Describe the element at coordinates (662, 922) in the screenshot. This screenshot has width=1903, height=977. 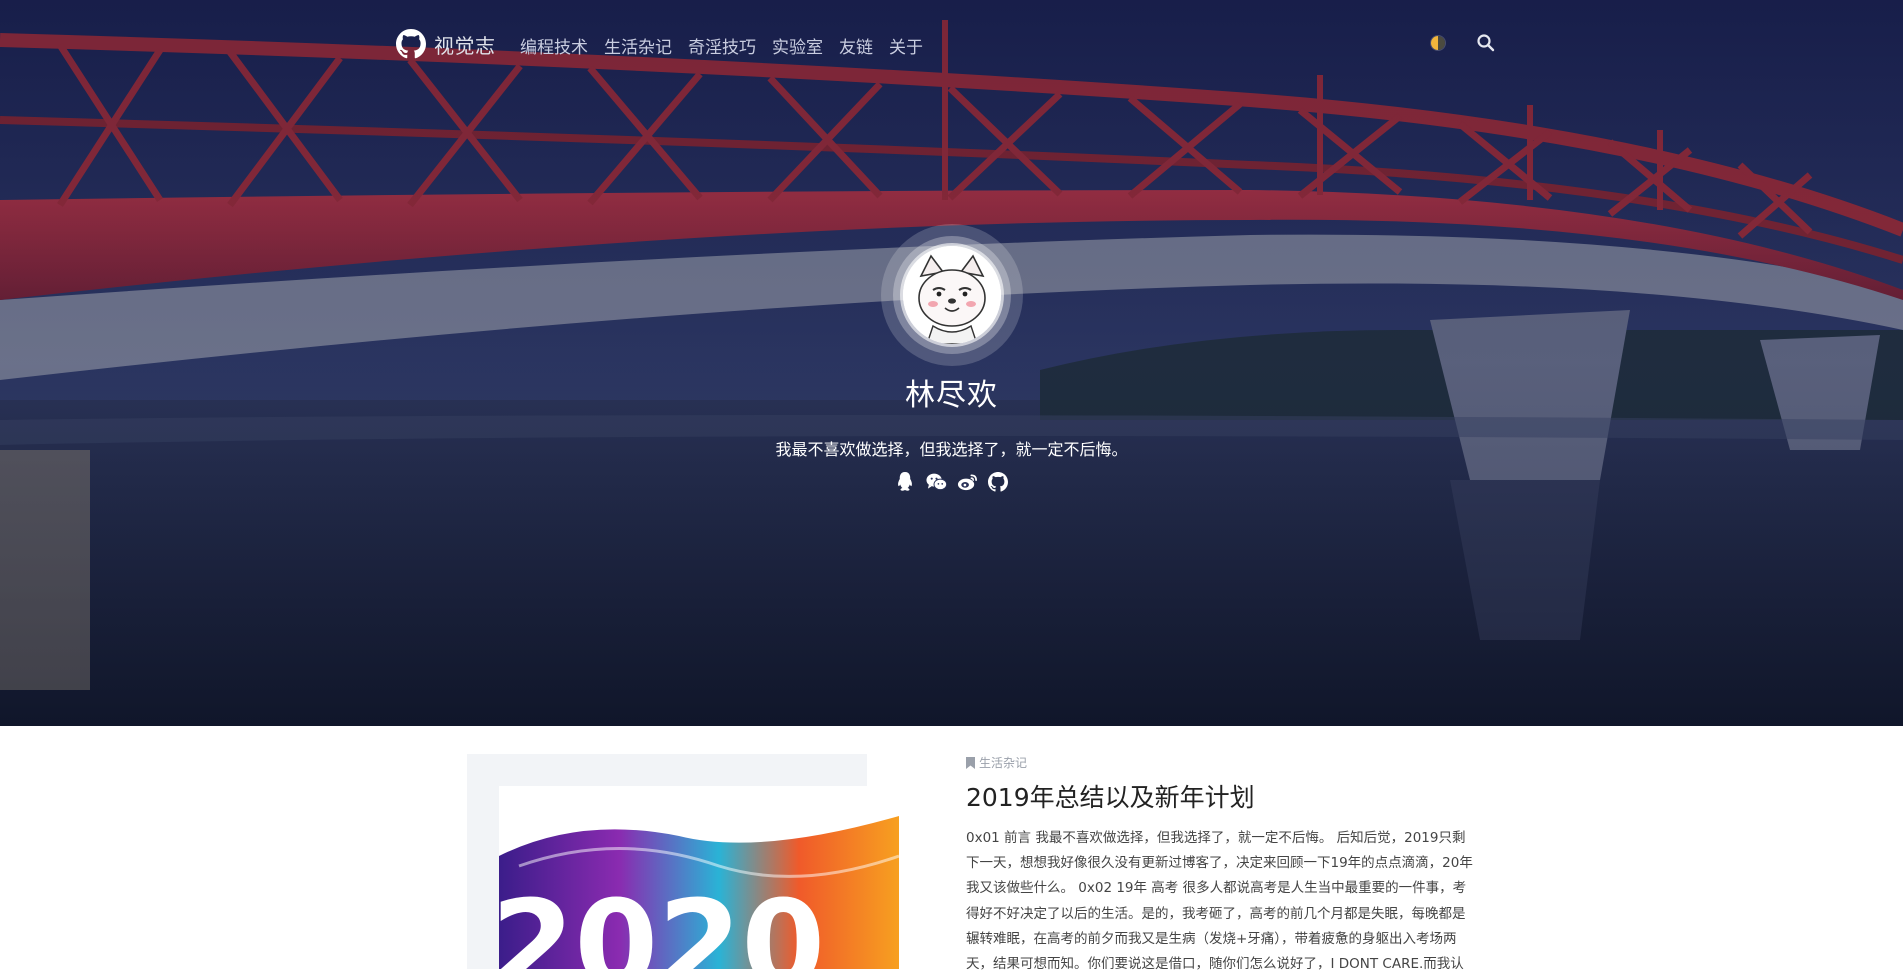
I see `cover-text: 2020` at that location.